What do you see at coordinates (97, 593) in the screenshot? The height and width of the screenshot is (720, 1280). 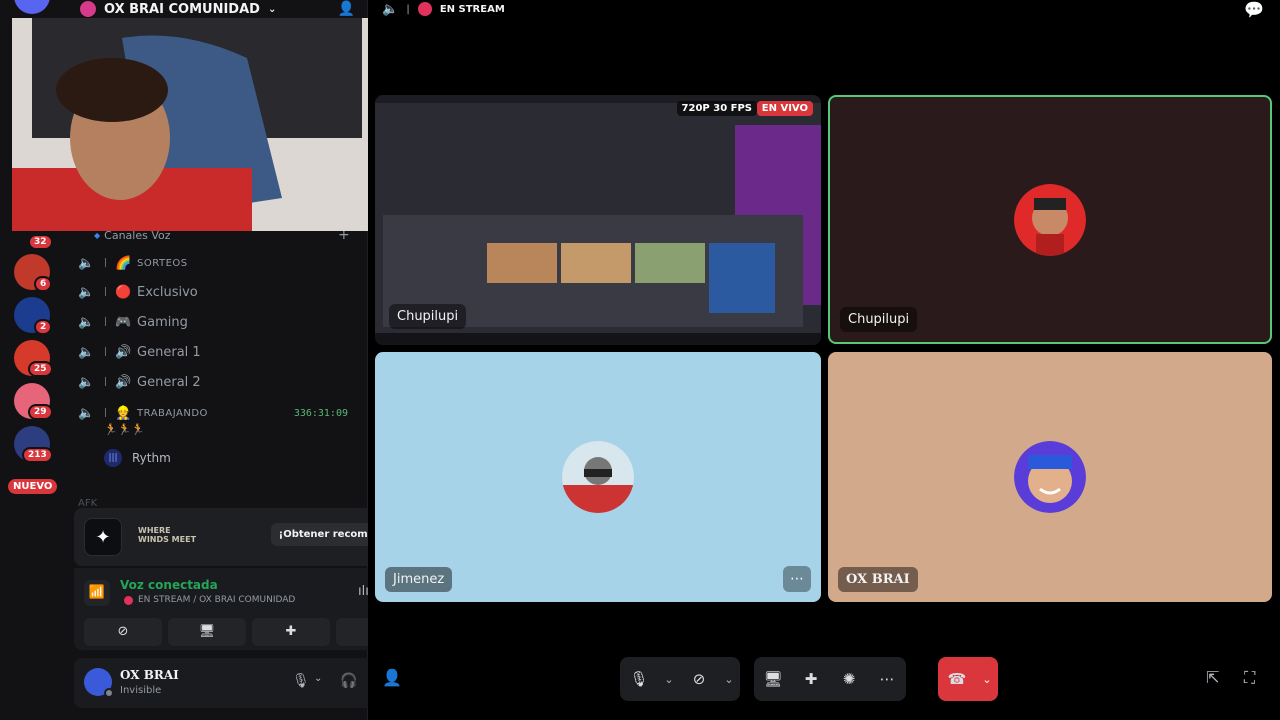 I see `signal-icon: 📶` at bounding box center [97, 593].